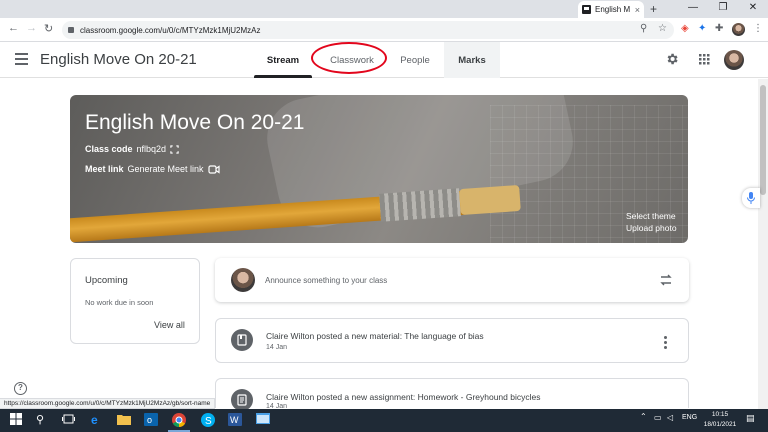 This screenshot has width=768, height=432. Describe the element at coordinates (104, 169) in the screenshot. I see `meet-link-label: Meet link` at that location.